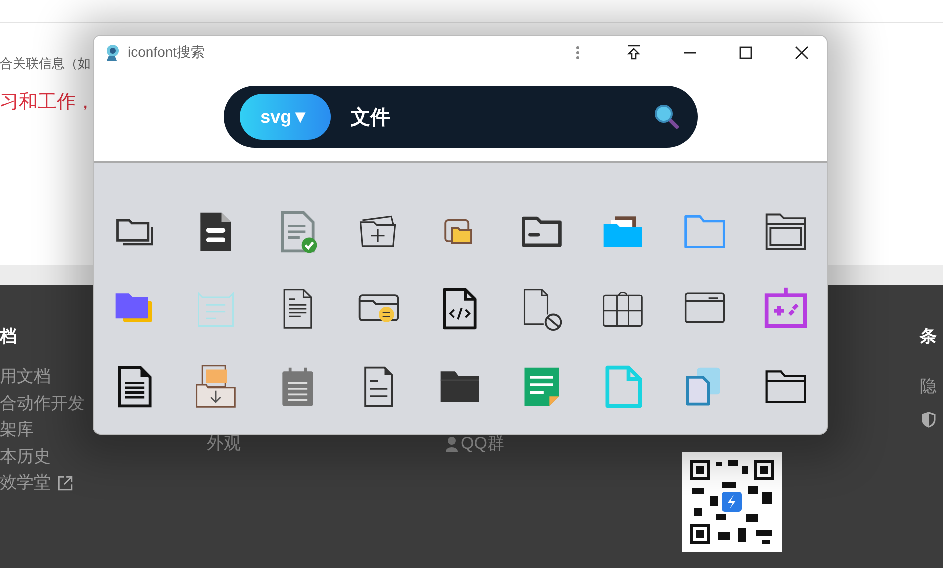 Image resolution: width=943 pixels, height=568 pixels. What do you see at coordinates (224, 444) in the screenshot?
I see `footer-link: 外观` at bounding box center [224, 444].